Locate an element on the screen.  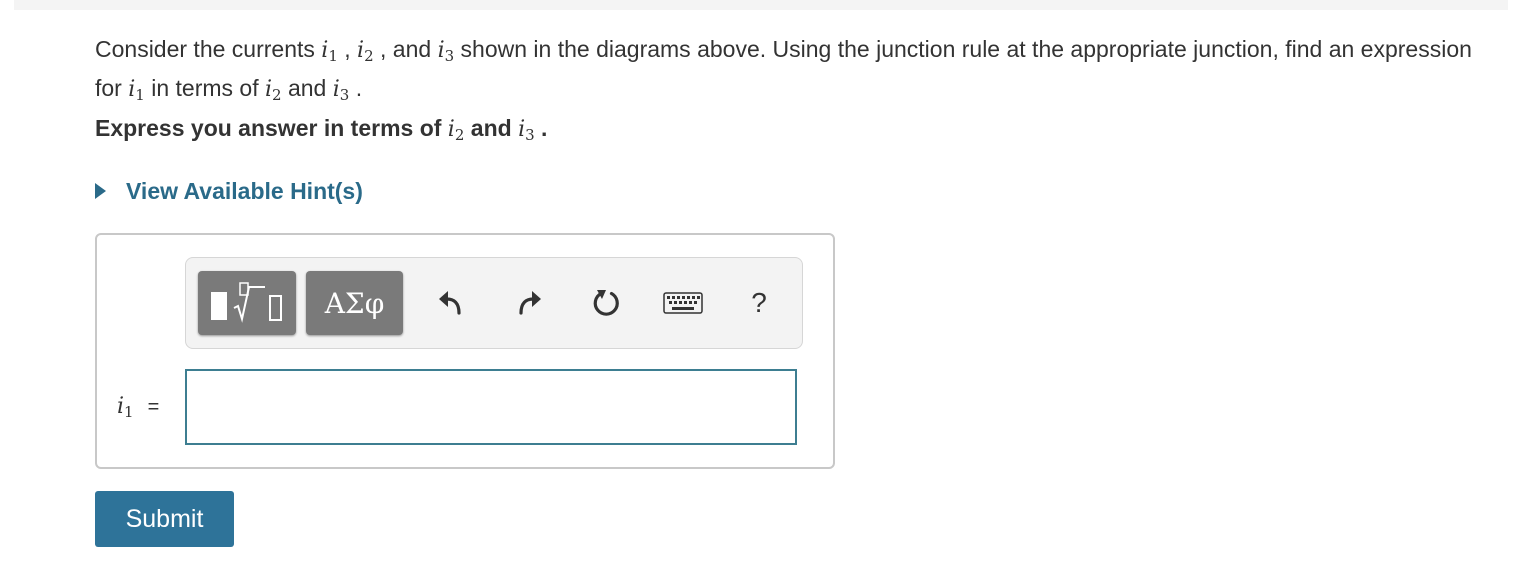
help-button: ? is located at coordinates (759, 303).